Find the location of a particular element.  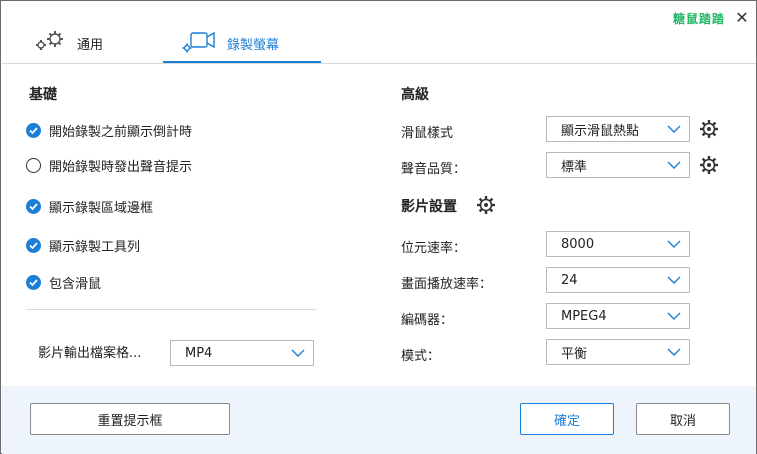

audio-quality-value: 標準 is located at coordinates (574, 167).